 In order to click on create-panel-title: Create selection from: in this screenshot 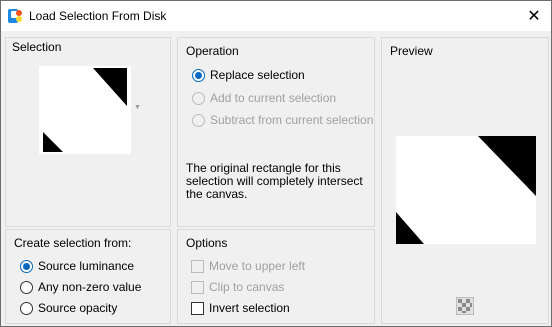, I will do `click(73, 243)`.